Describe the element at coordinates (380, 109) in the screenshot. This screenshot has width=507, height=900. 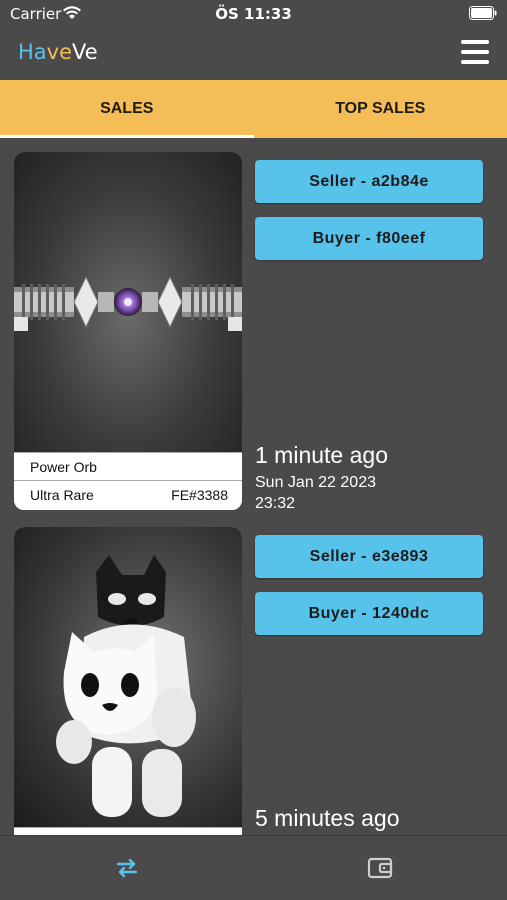
I see `tab-top-sales: TOP SALES` at that location.